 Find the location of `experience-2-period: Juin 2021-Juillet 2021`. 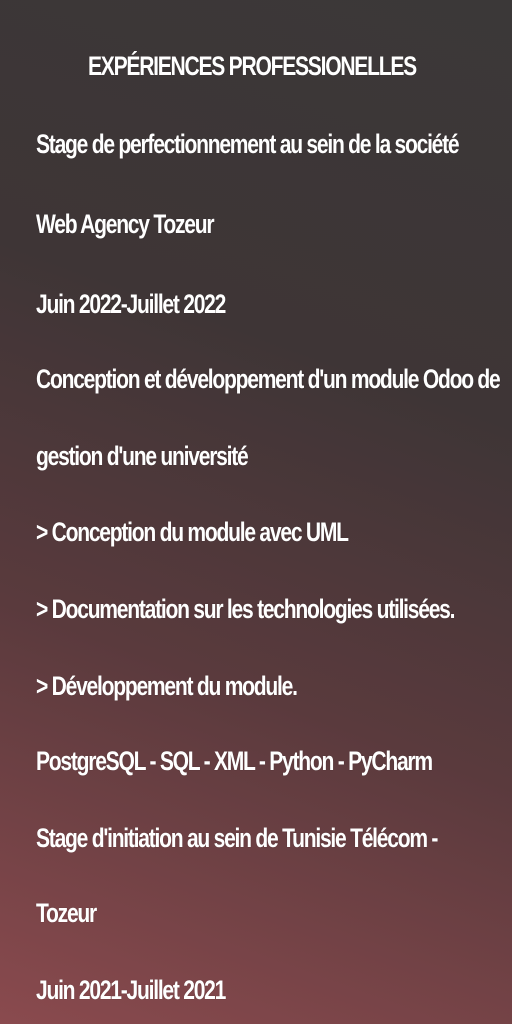

experience-2-period: Juin 2021-Juillet 2021 is located at coordinates (131, 990).